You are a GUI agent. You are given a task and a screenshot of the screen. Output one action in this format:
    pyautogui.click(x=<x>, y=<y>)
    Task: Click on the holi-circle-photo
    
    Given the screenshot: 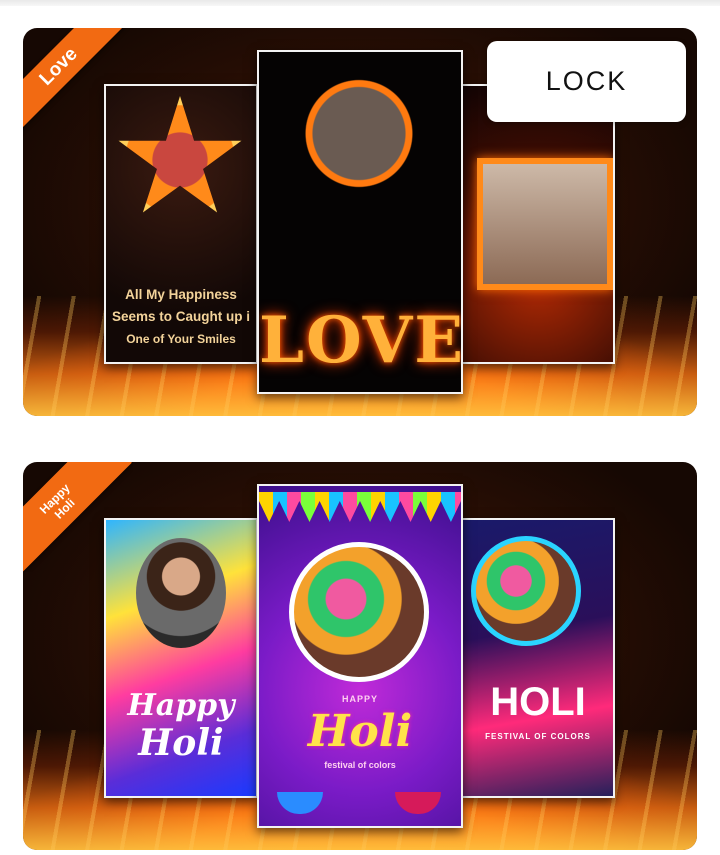 What is the action you would take?
    pyautogui.click(x=359, y=612)
    